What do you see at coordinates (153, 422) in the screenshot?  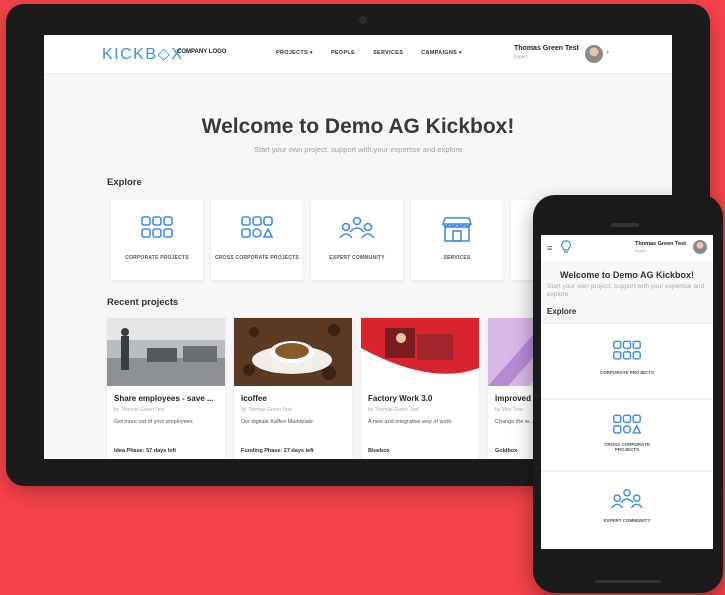 I see `project-description: Get more out of your employees` at bounding box center [153, 422].